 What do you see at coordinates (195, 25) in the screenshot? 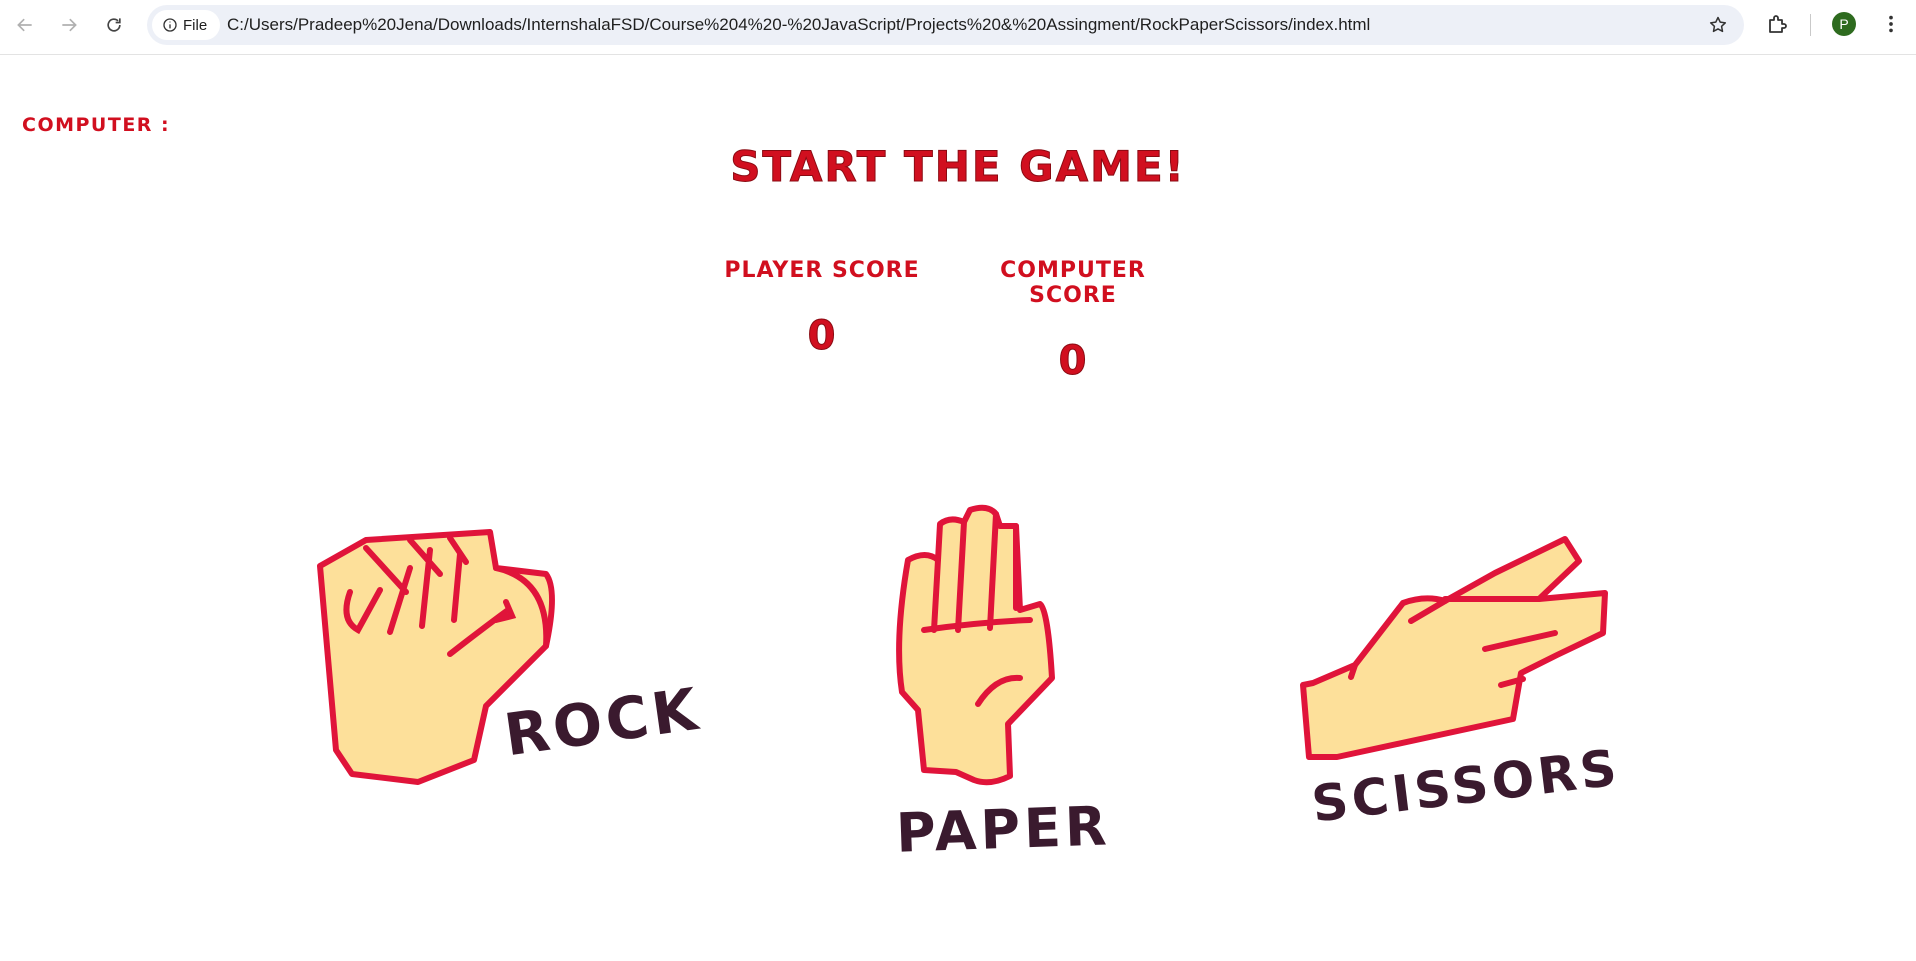
I see `file-chip-label: File` at bounding box center [195, 25].